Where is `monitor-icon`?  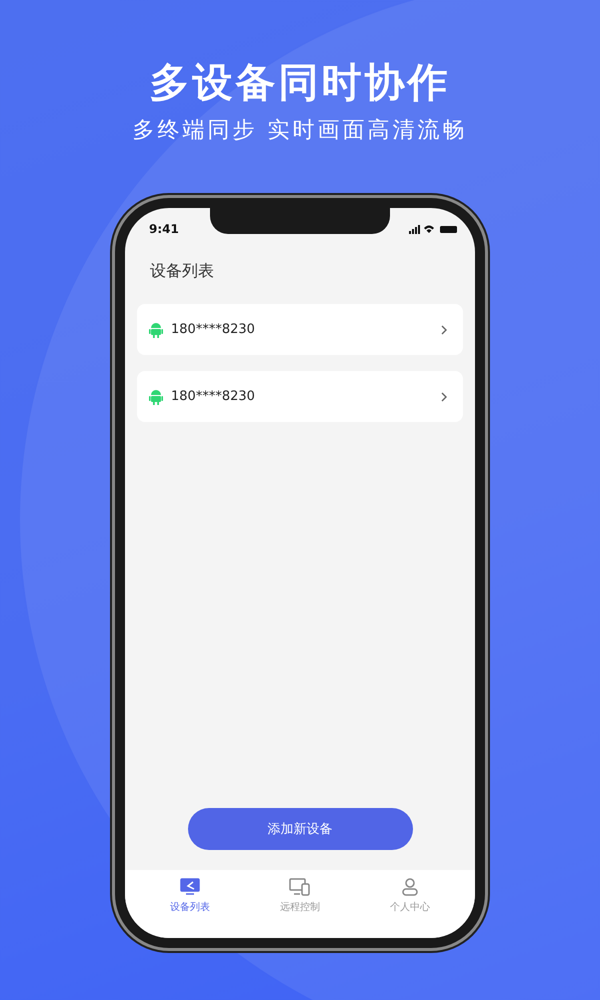 monitor-icon is located at coordinates (190, 887).